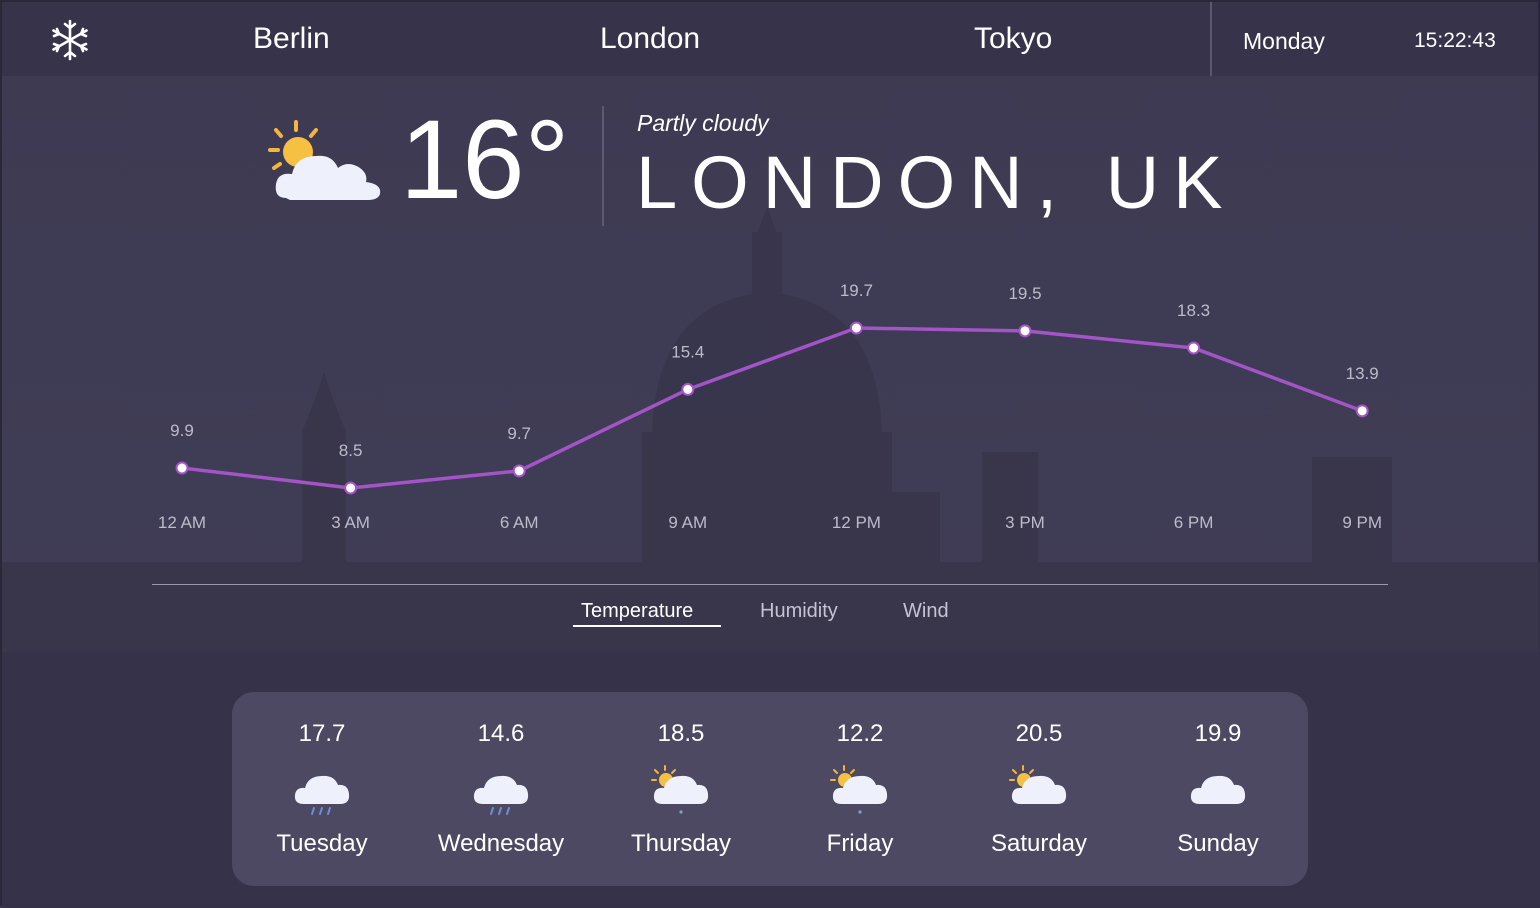 The image size is (1540, 908). What do you see at coordinates (926, 611) in the screenshot?
I see `tab-wind: Wind` at bounding box center [926, 611].